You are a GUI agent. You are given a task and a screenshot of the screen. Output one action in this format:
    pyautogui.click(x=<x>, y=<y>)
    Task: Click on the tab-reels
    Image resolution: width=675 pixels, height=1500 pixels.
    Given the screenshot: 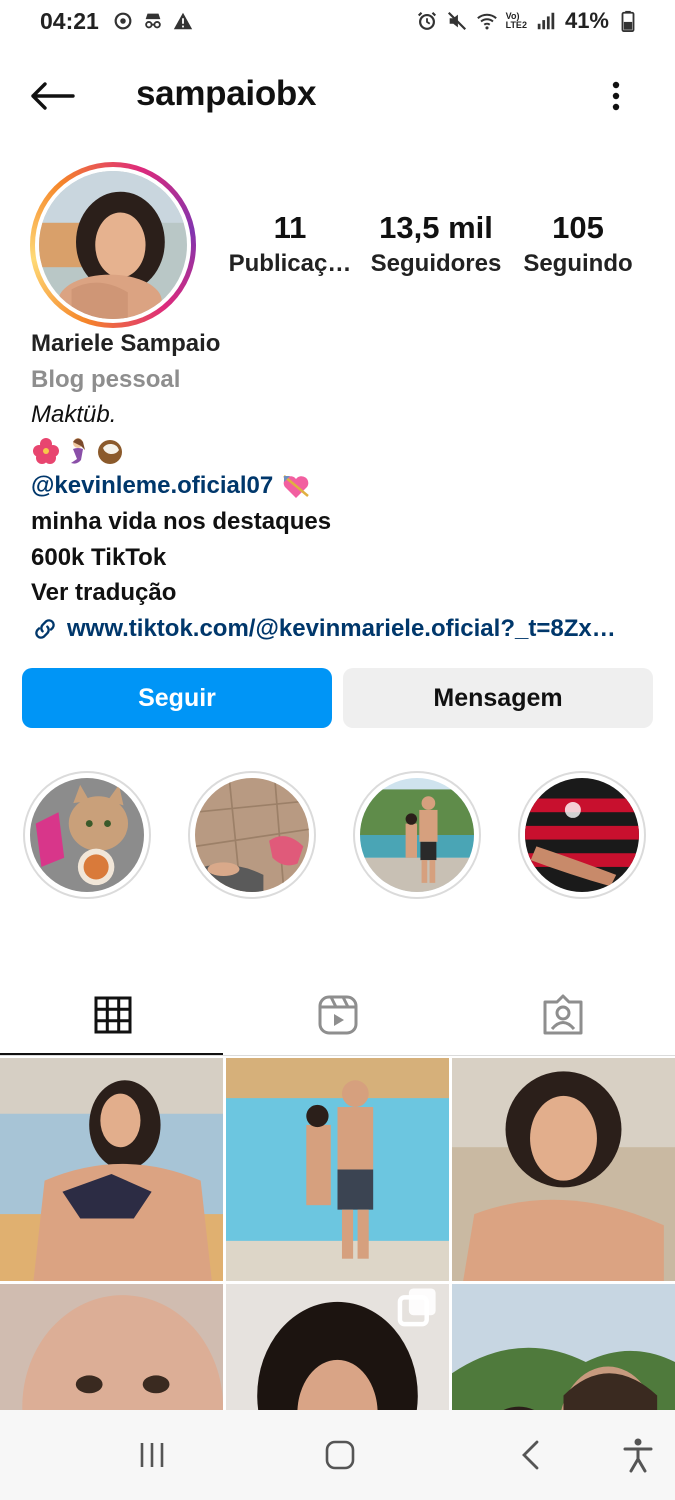 What is the action you would take?
    pyautogui.click(x=337, y=1015)
    